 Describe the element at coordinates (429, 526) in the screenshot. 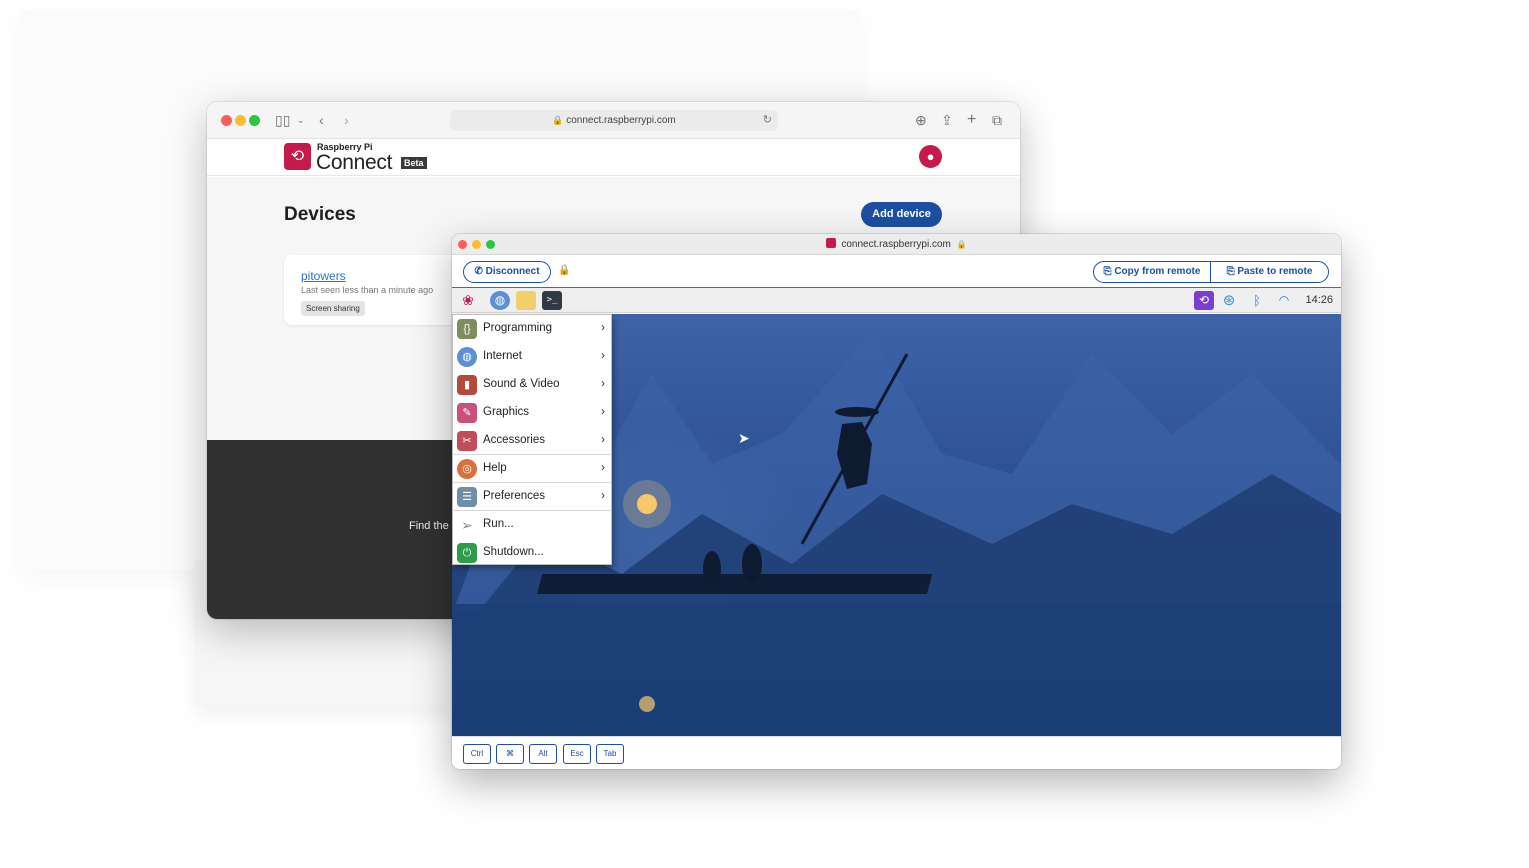

I see `footer-text: Find the` at that location.